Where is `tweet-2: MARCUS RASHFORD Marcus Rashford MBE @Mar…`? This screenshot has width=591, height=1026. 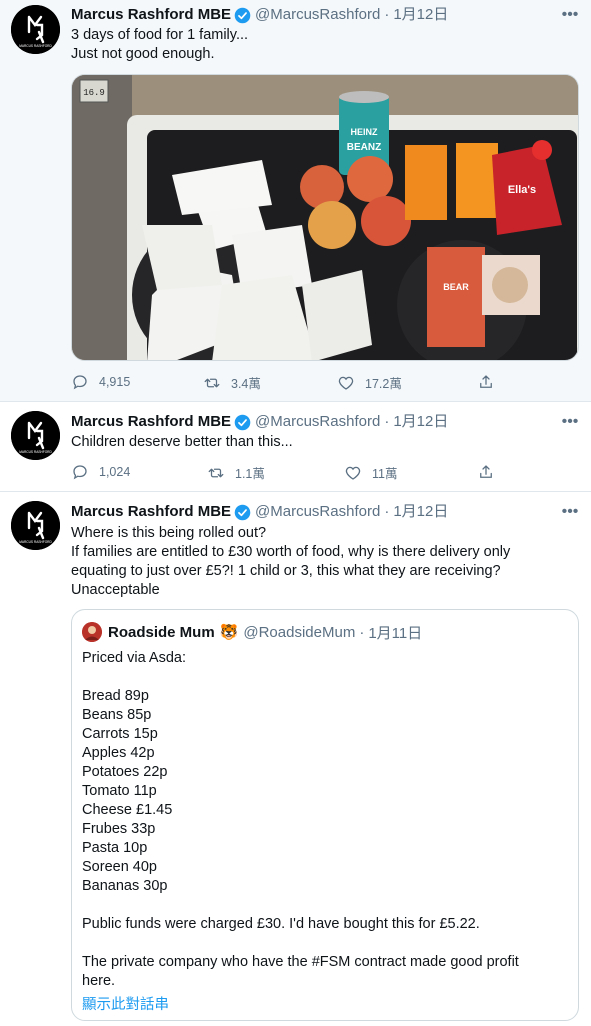 tweet-2: MARCUS RASHFORD Marcus Rashford MBE @Mar… is located at coordinates (295, 447).